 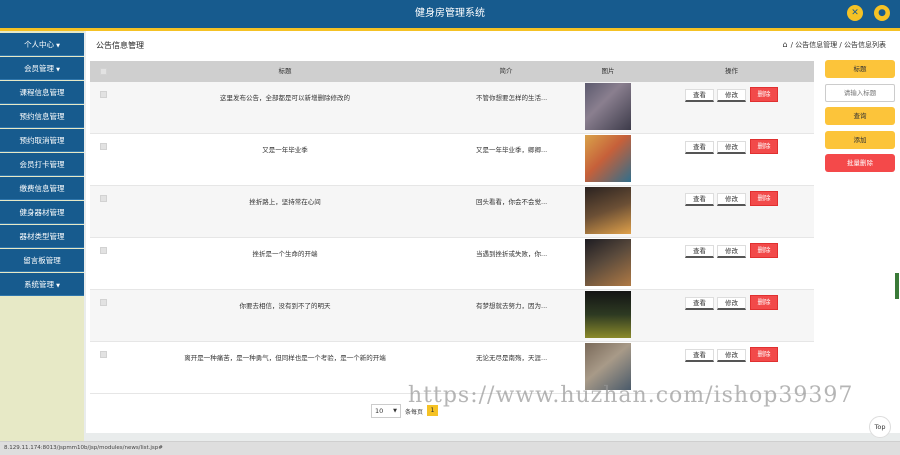 What do you see at coordinates (785, 44) in the screenshot?
I see `home-icon: ⌂` at bounding box center [785, 44].